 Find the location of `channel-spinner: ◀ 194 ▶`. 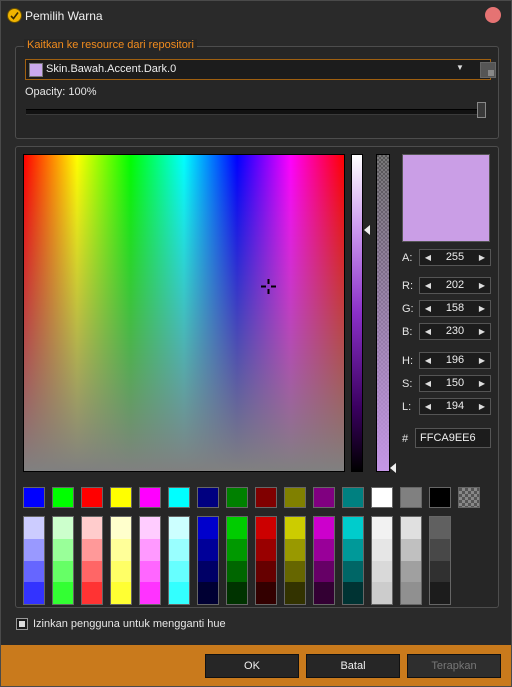

channel-spinner: ◀ 194 ▶ is located at coordinates (455, 406).